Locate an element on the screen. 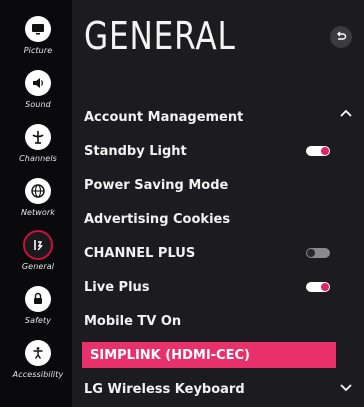 The image size is (364, 407). sidebar-item-network: Network is located at coordinates (38, 204).